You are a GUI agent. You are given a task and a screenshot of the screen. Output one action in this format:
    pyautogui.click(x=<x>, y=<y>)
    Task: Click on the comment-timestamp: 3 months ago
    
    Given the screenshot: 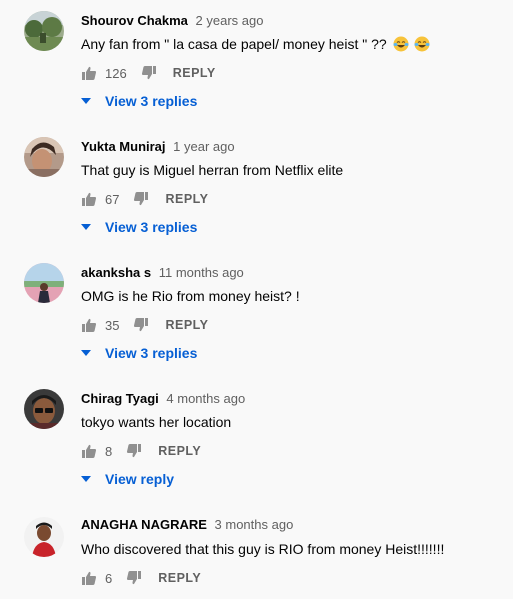 What is the action you would take?
    pyautogui.click(x=254, y=524)
    